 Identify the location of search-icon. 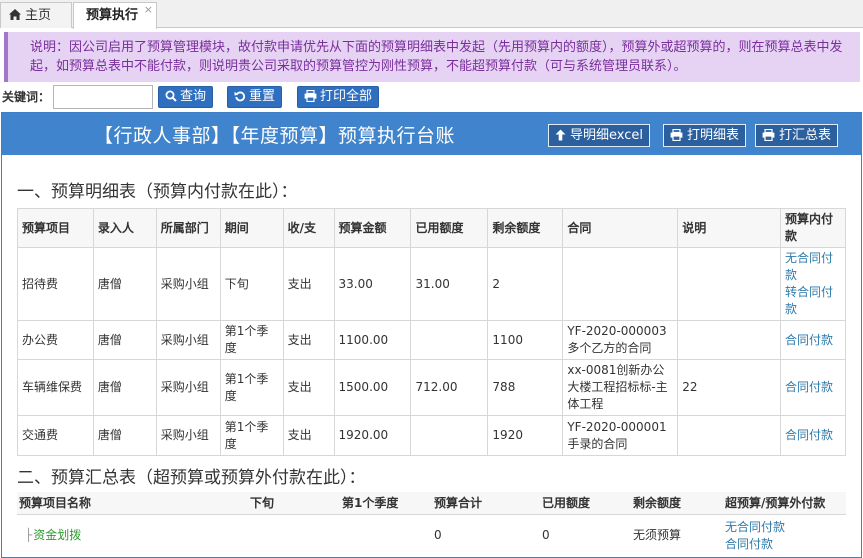
(171, 96).